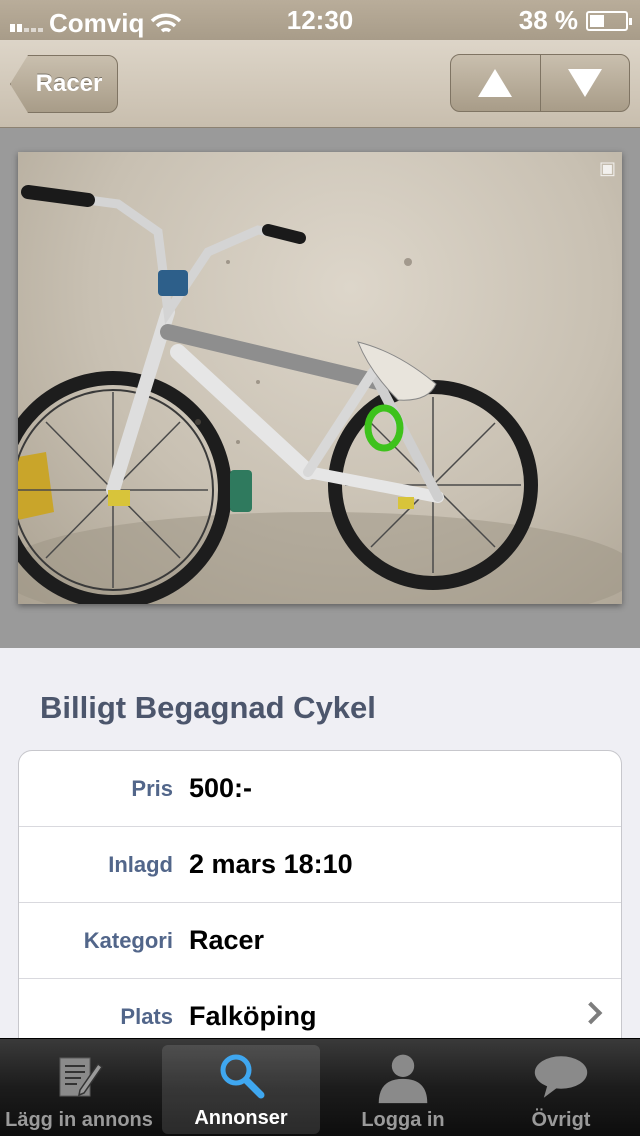 This screenshot has width=640, height=1136. What do you see at coordinates (609, 20) in the screenshot?
I see `battery-icon` at bounding box center [609, 20].